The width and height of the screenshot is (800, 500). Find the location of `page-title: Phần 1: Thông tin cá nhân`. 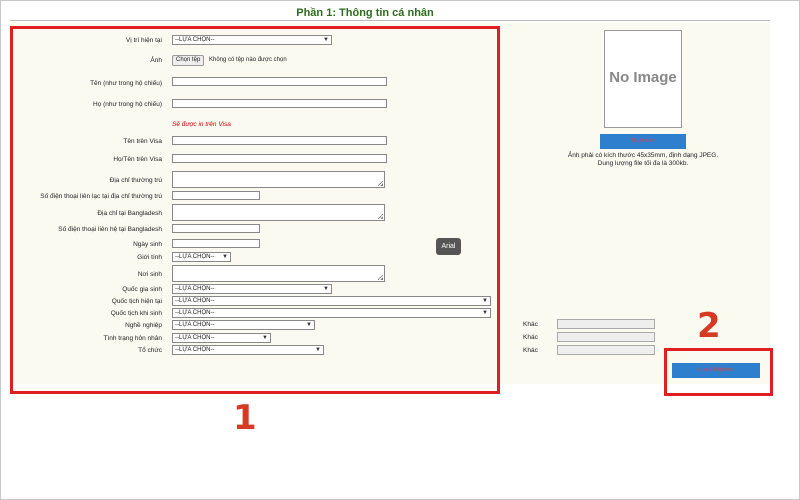

page-title: Phần 1: Thông tin cá nhân is located at coordinates (365, 13).